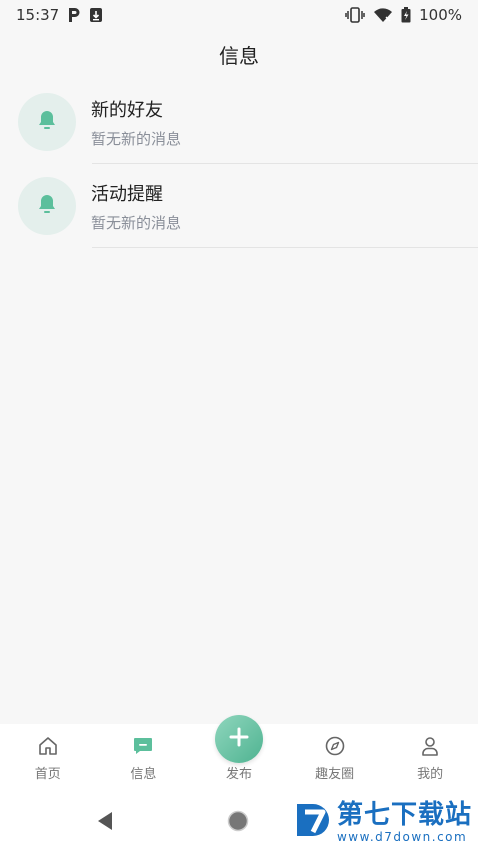 The width and height of the screenshot is (478, 850). I want to click on watermark-text: 第七下载站 www.d7down.com, so click(404, 822).